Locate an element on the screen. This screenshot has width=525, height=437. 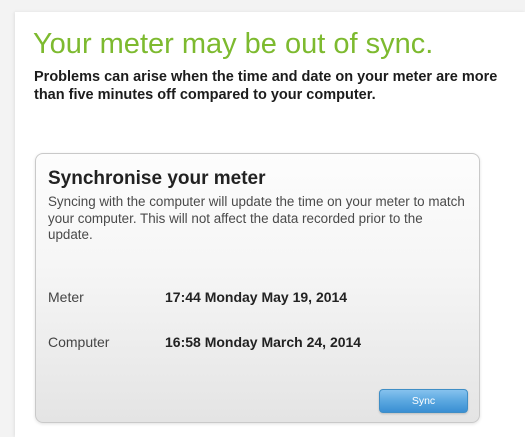
sync-button: Sync is located at coordinates (423, 401).